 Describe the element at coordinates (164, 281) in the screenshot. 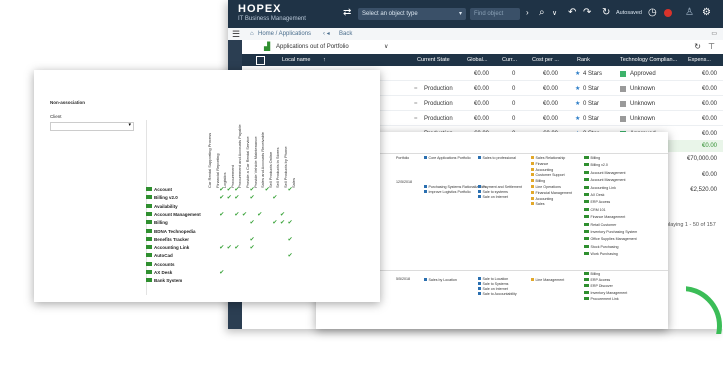

I see `matrix-row: Bank System` at that location.